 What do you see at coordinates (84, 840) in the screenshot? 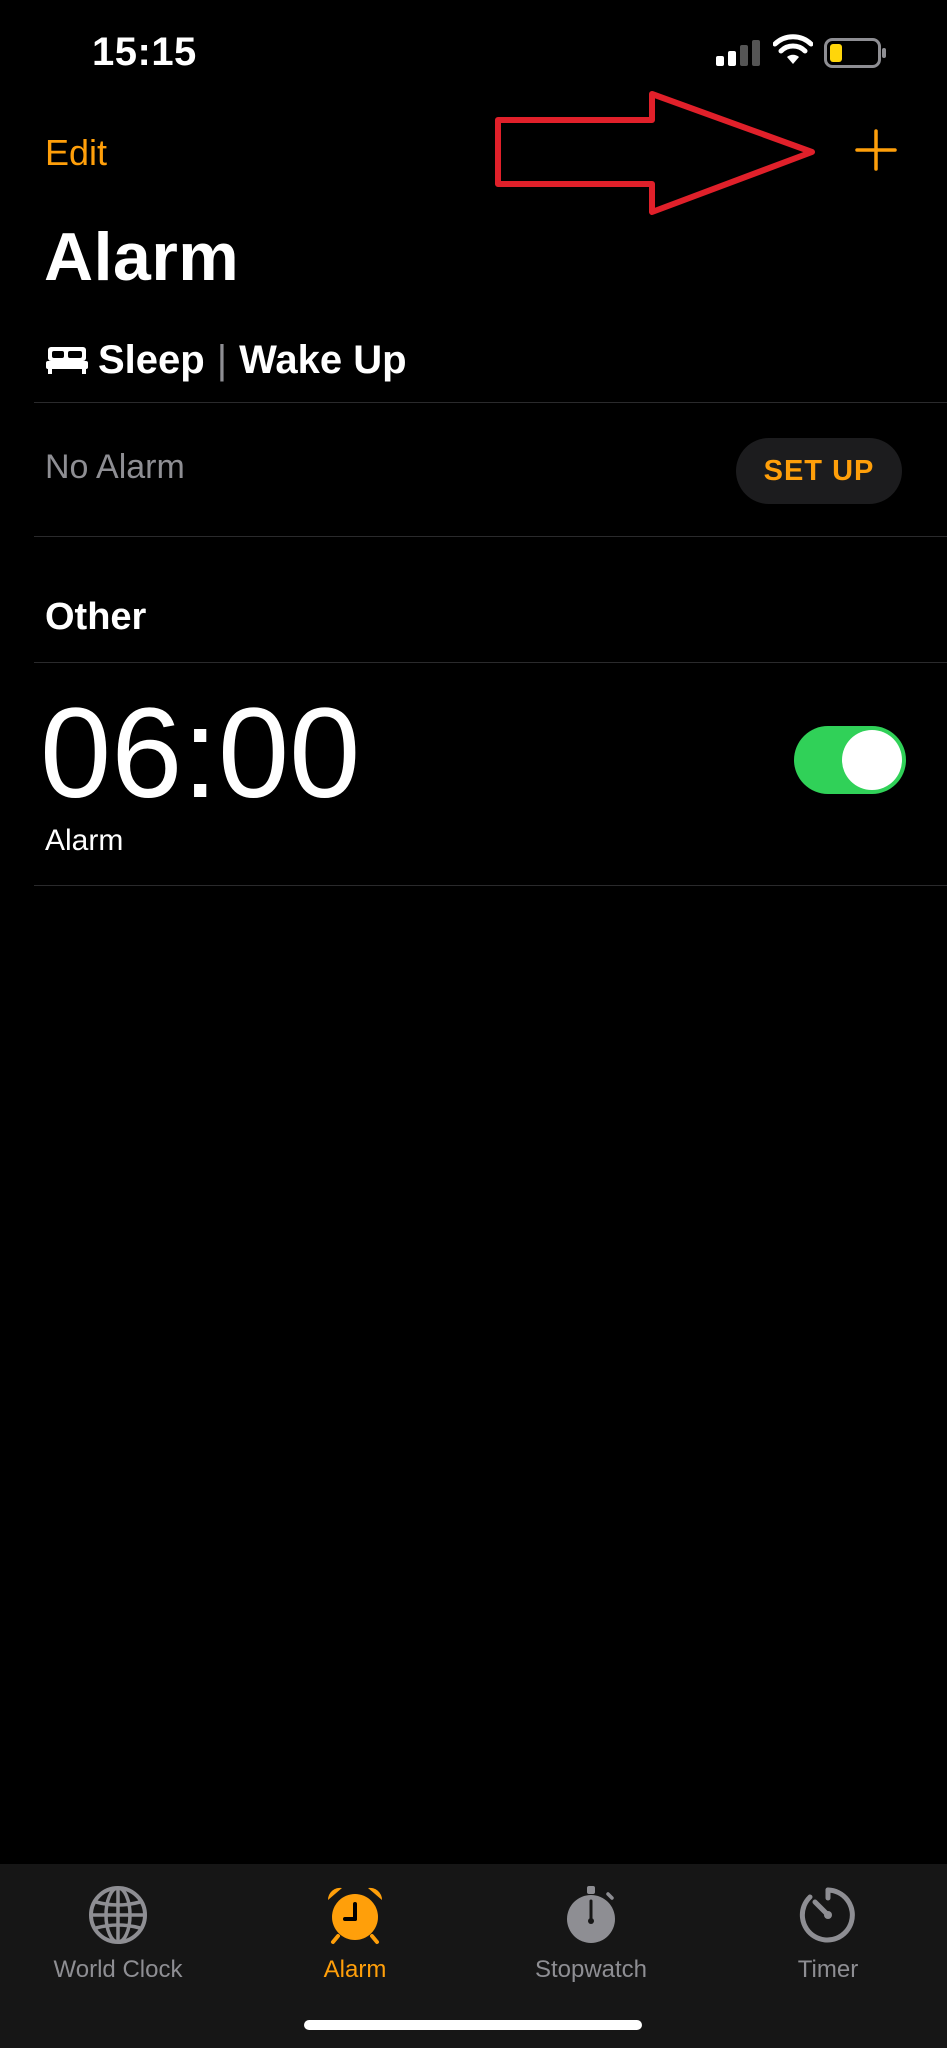
I see `alarm-label: Alarm` at bounding box center [84, 840].